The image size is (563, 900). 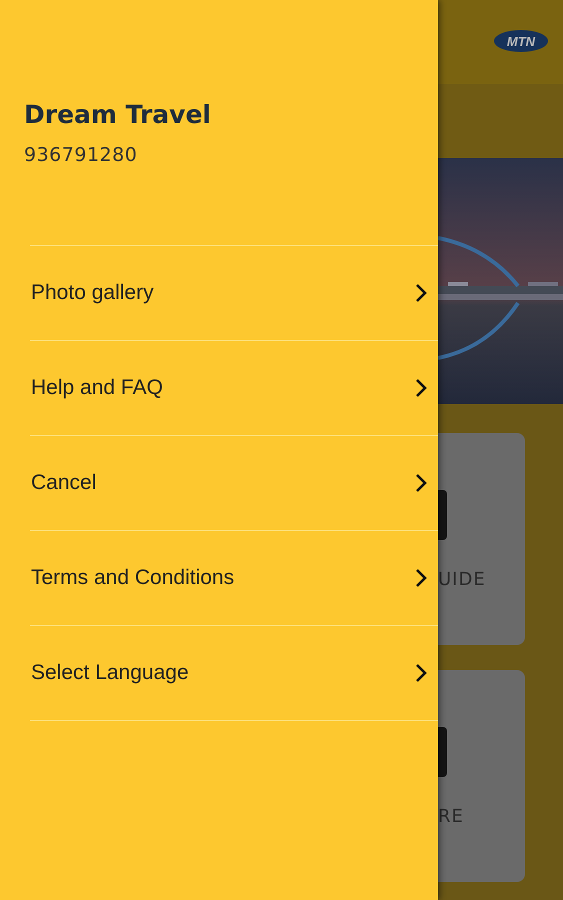 I want to click on card-label: RE, so click(x=451, y=816).